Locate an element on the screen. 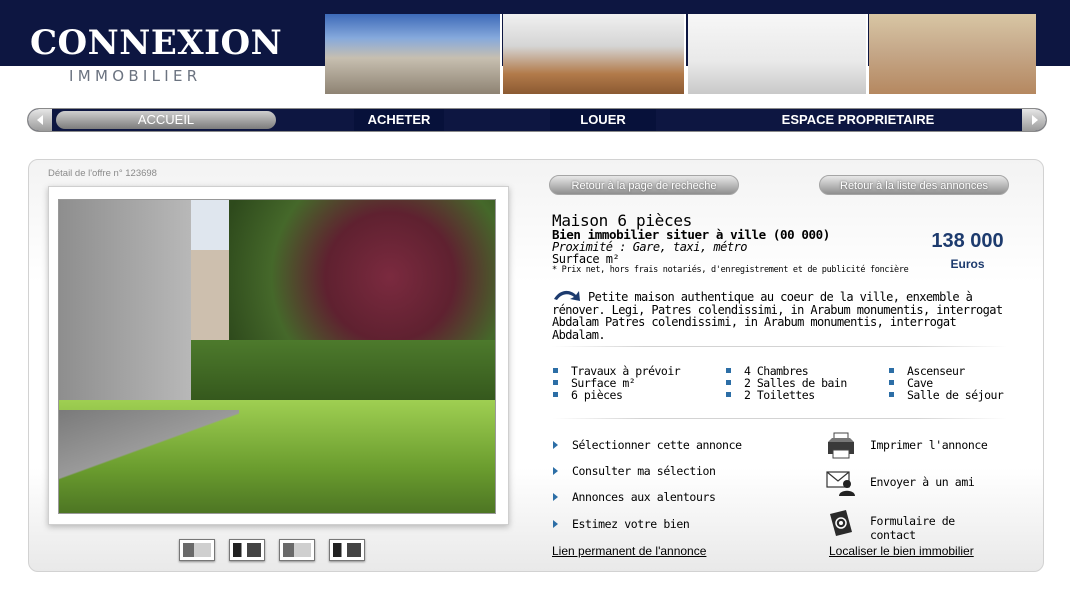 The height and width of the screenshot is (600, 1070). logo-subtitle: IMMOBILIER is located at coordinates (135, 76).